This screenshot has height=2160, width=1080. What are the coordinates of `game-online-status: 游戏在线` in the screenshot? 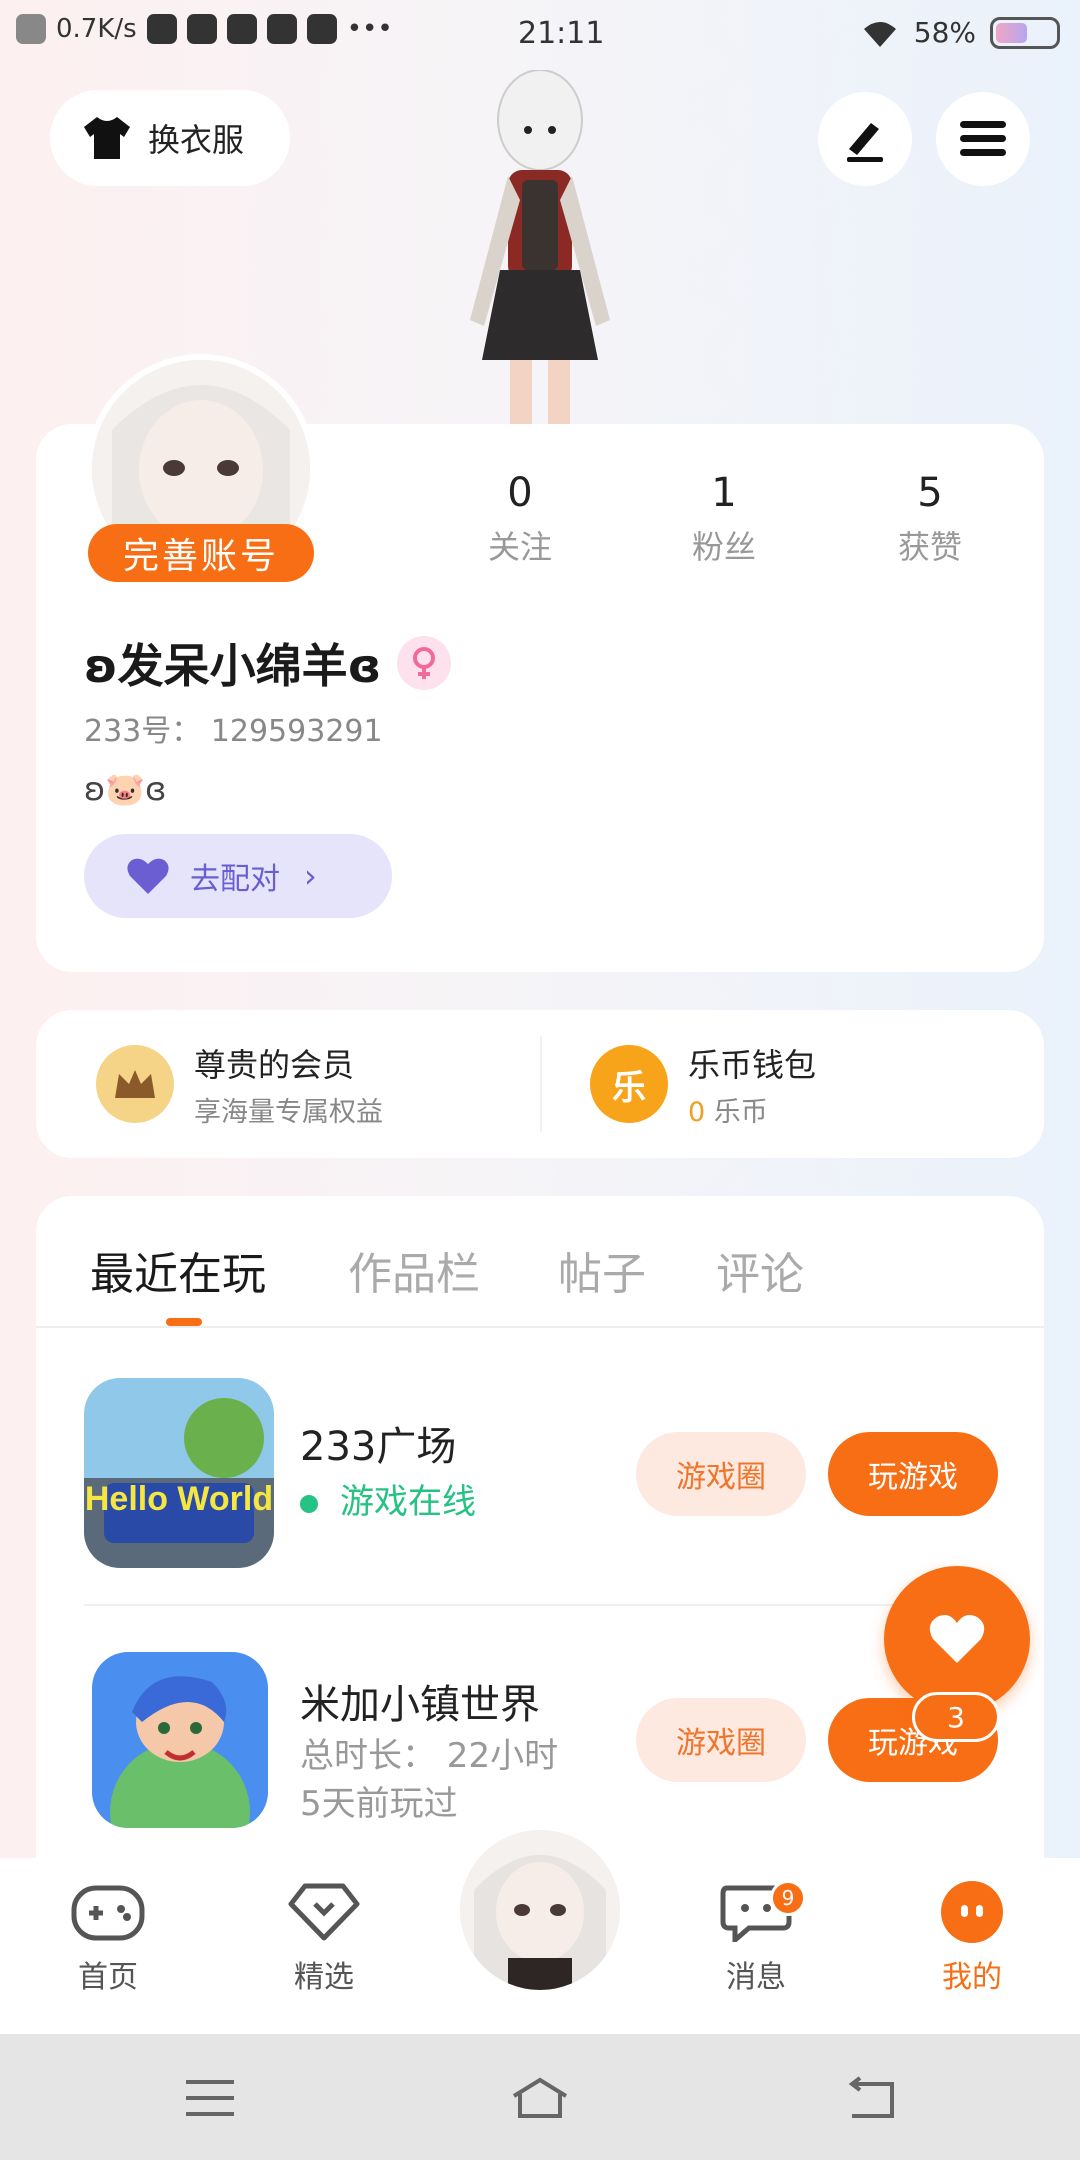 It's located at (388, 1498).